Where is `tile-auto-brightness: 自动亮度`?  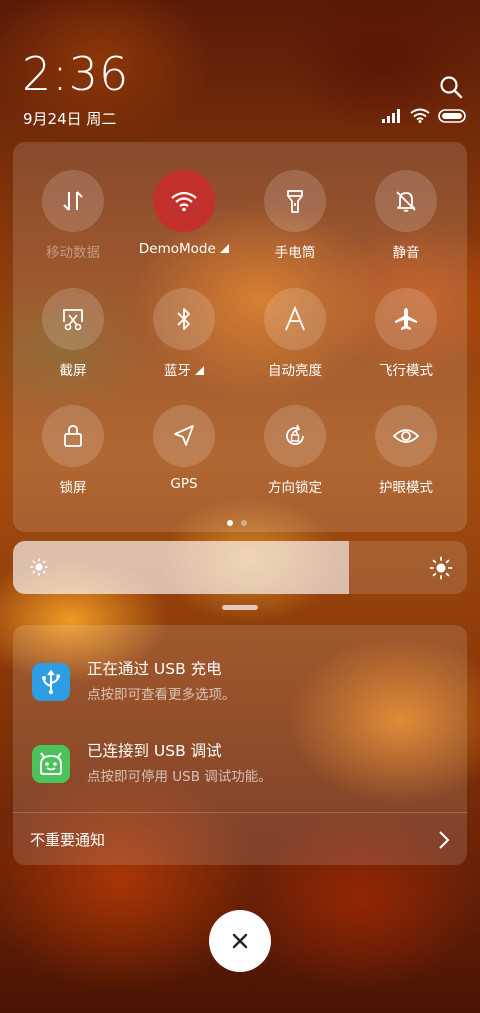 tile-auto-brightness: 自动亮度 is located at coordinates (295, 333).